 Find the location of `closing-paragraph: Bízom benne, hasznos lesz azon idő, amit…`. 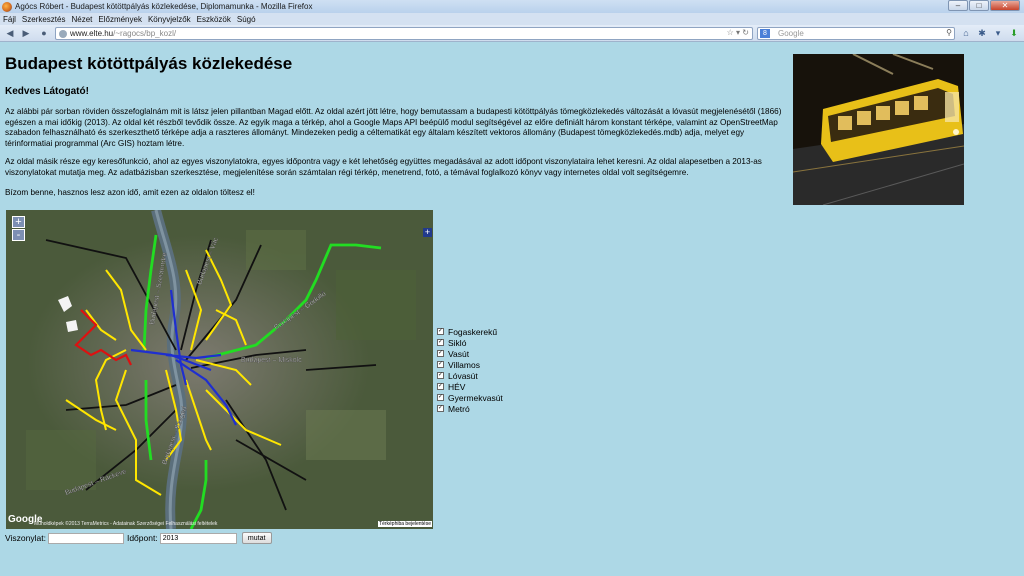

closing-paragraph: Bízom benne, hasznos lesz azon idő, amit… is located at coordinates (130, 192).